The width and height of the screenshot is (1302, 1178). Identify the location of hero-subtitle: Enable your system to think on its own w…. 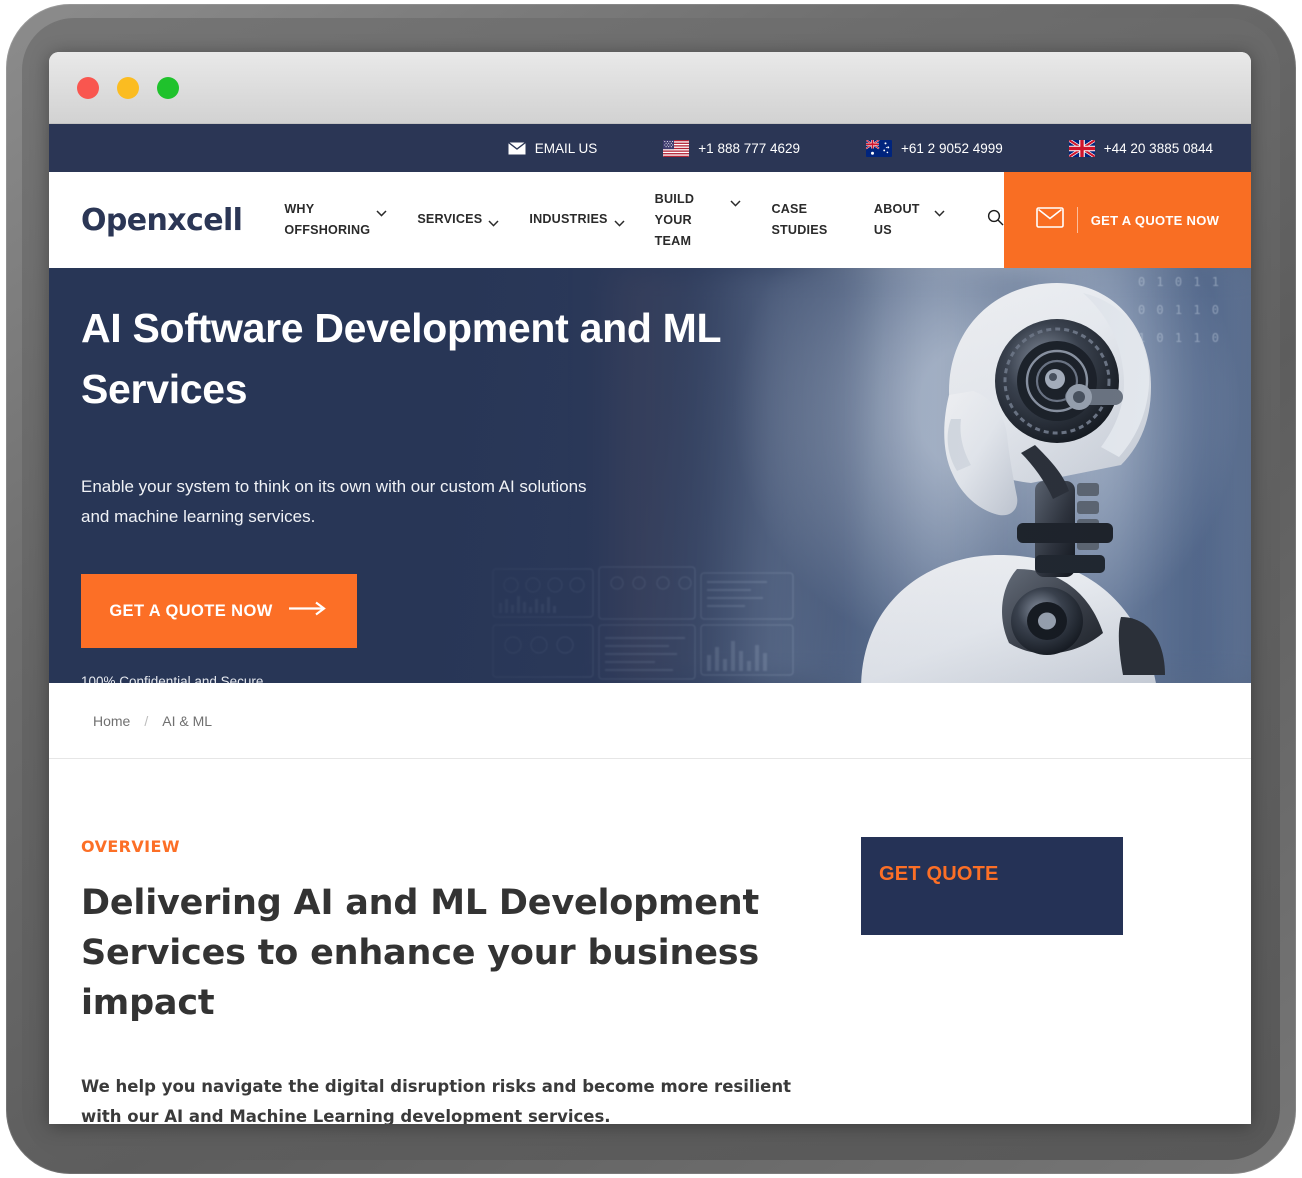
(334, 501).